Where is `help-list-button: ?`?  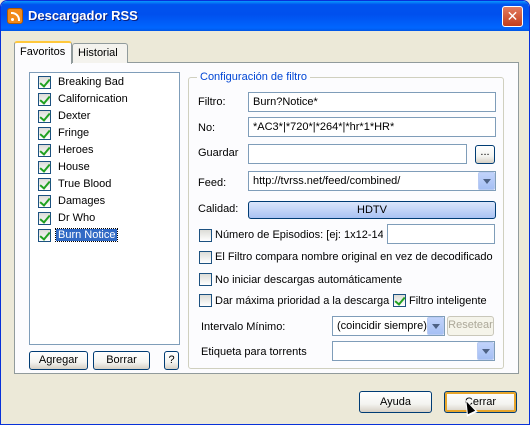 help-list-button: ? is located at coordinates (171, 360).